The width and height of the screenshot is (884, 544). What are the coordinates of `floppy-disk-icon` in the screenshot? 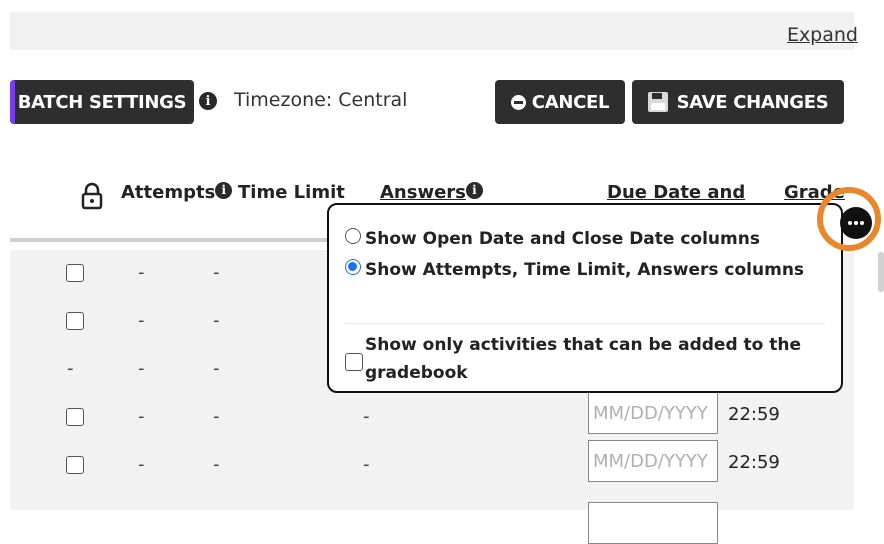 It's located at (657, 102).